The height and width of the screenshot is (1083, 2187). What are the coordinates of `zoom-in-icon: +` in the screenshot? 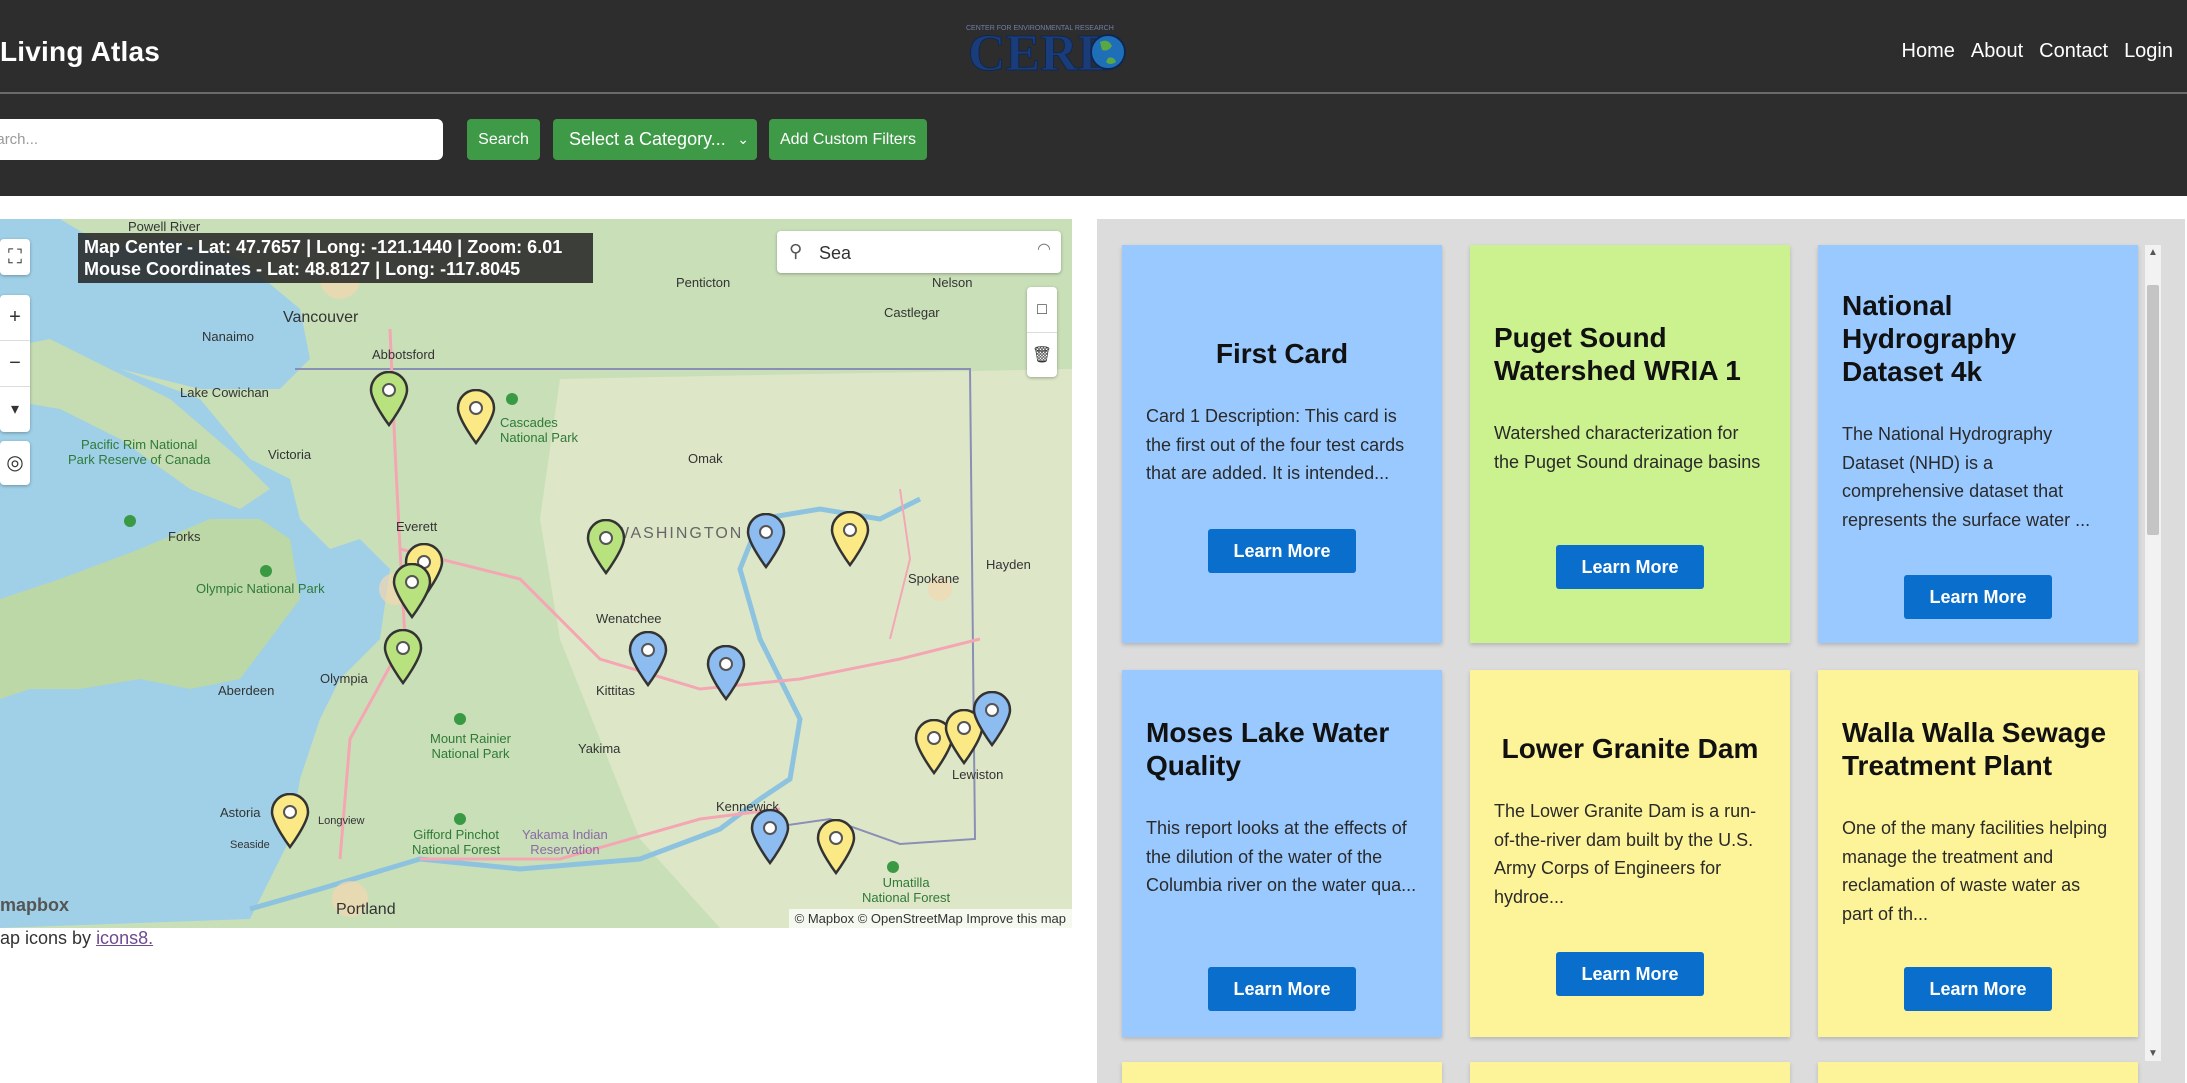 It's located at (15, 318).